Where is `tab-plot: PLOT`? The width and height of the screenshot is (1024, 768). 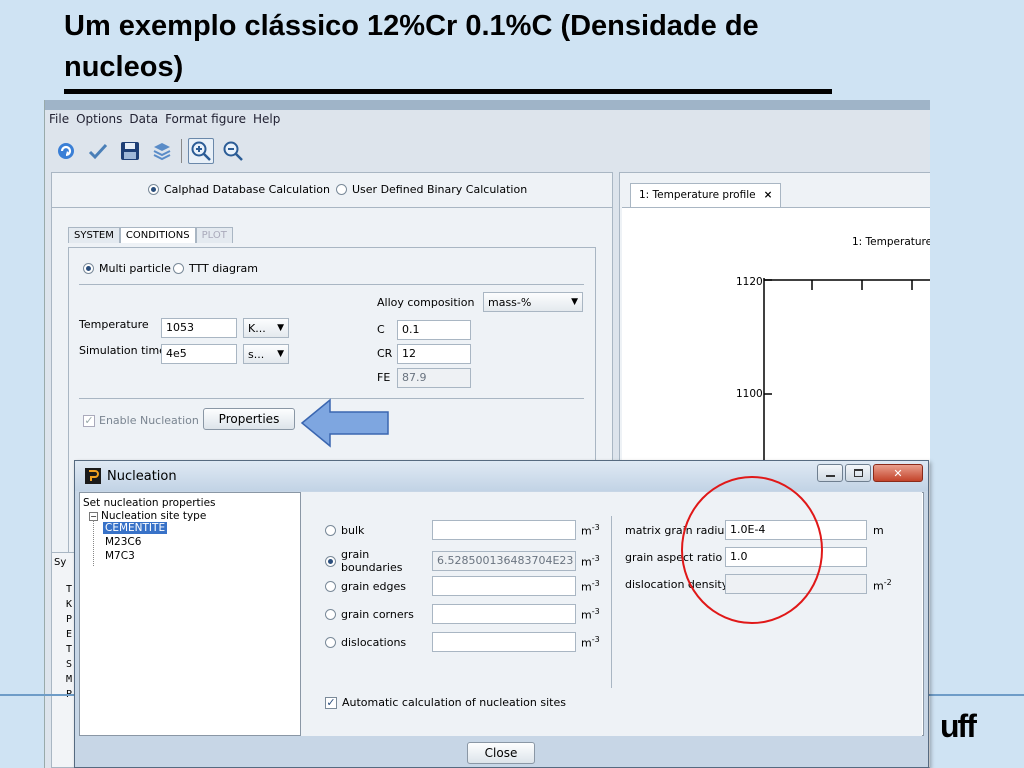
tab-plot: PLOT is located at coordinates (214, 235).